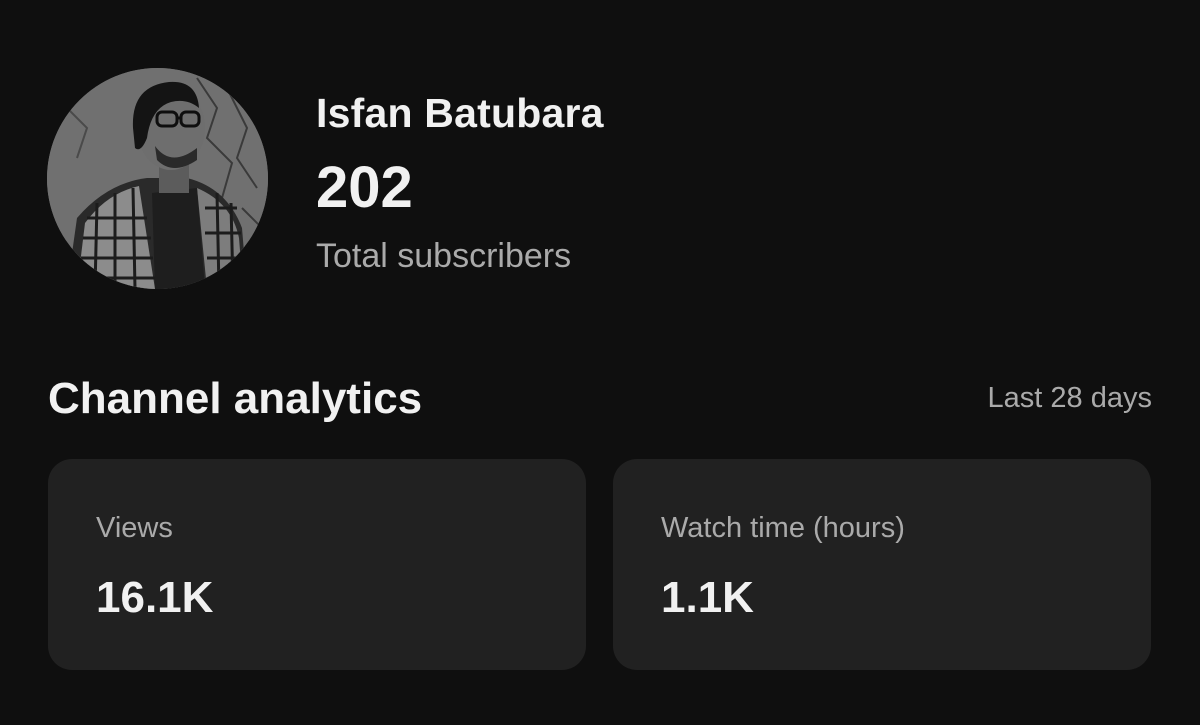 The height and width of the screenshot is (725, 1200). What do you see at coordinates (235, 398) in the screenshot?
I see `analytics-title: Channel analytics` at bounding box center [235, 398].